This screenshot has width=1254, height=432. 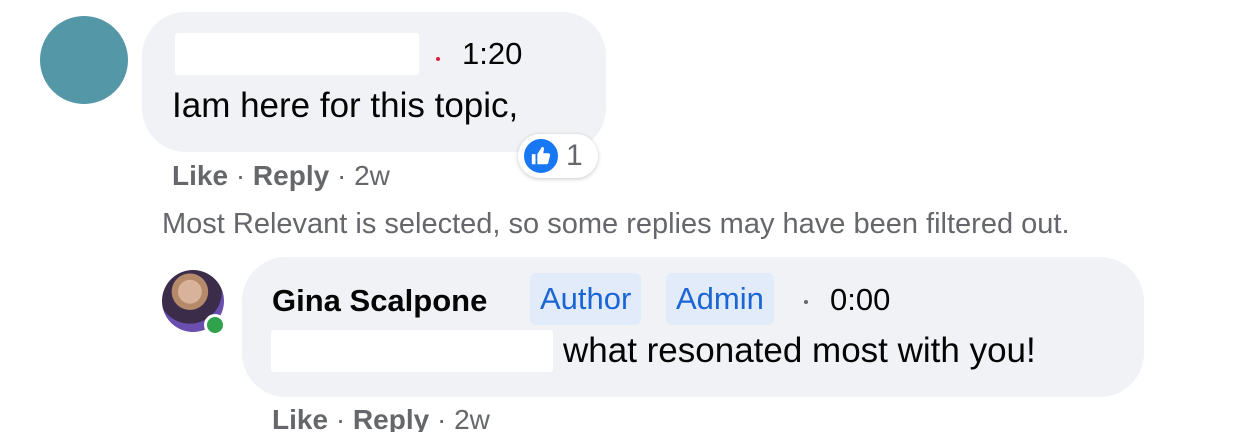 What do you see at coordinates (806, 302) in the screenshot?
I see `separator-dot` at bounding box center [806, 302].